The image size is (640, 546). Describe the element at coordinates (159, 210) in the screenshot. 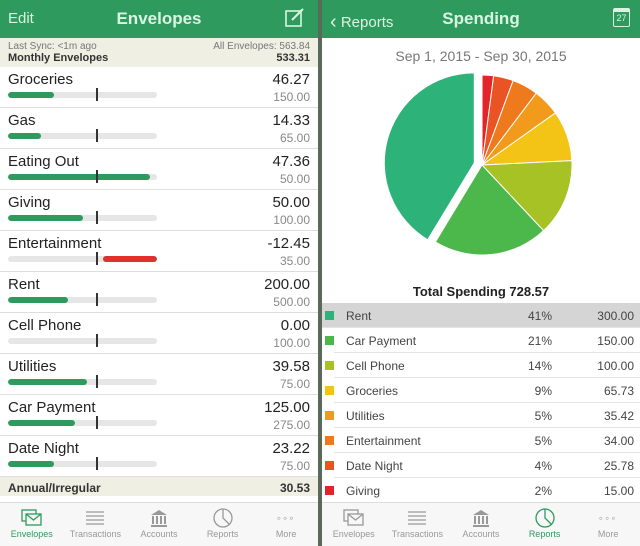

I see `envelope-row: Giving 50.00 100.00` at that location.